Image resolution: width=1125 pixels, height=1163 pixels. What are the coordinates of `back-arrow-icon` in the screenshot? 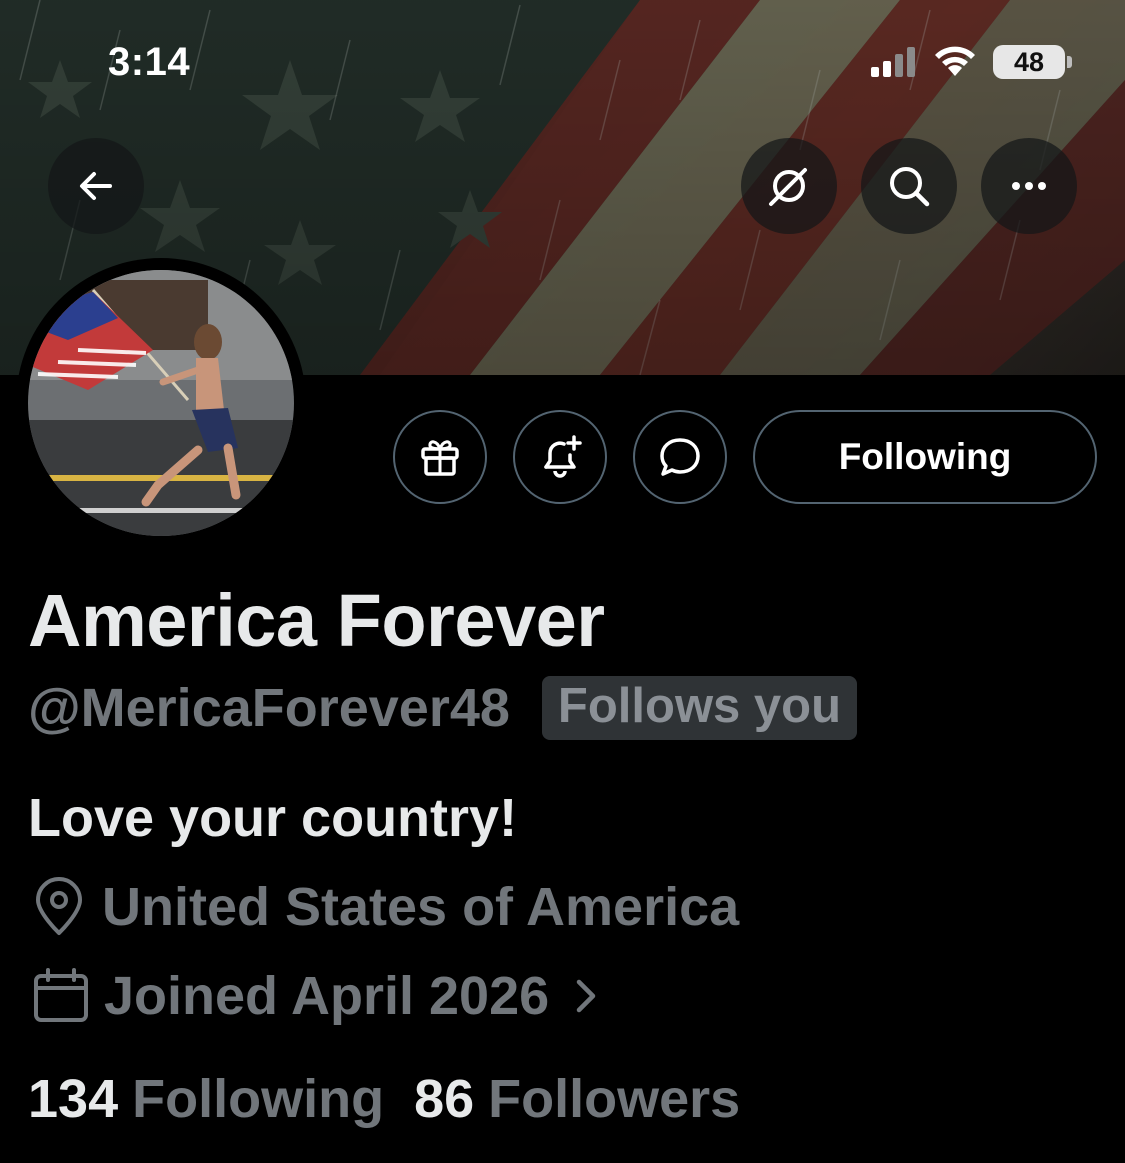 It's located at (96, 186).